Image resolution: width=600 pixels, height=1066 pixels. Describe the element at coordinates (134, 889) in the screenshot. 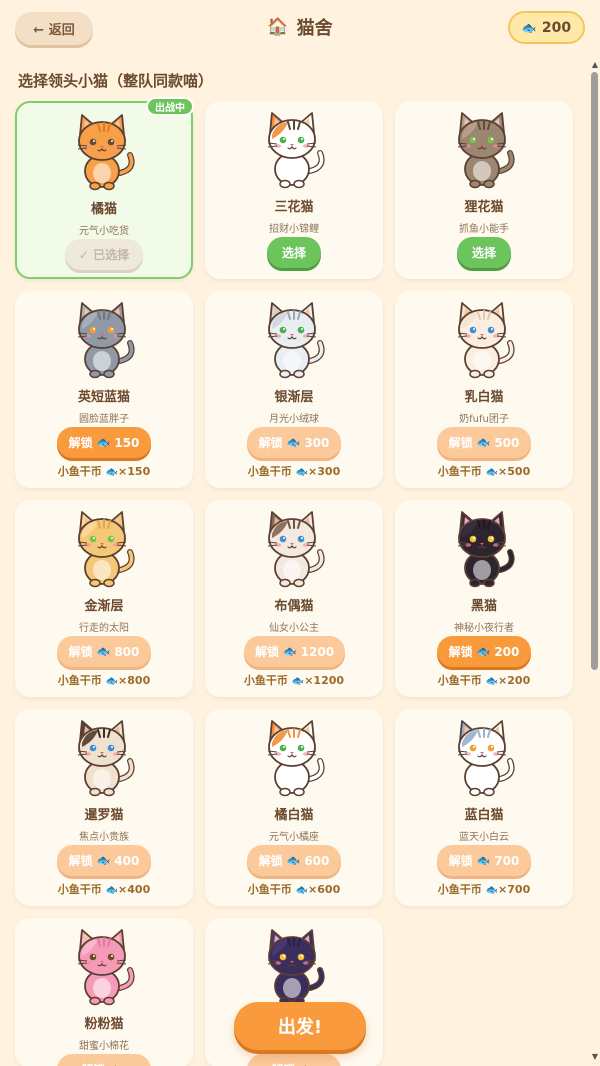

I see `price-amount: ×400` at that location.